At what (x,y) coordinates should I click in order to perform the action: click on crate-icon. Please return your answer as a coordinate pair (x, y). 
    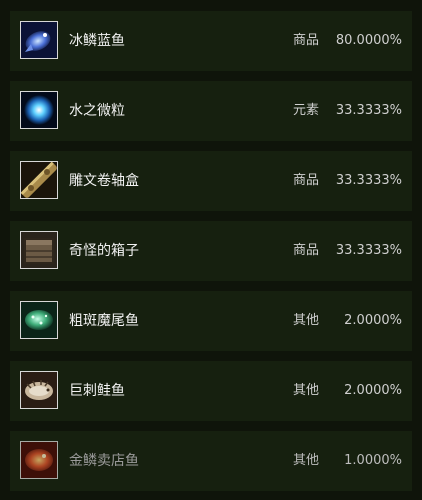
    Looking at the image, I should click on (39, 250).